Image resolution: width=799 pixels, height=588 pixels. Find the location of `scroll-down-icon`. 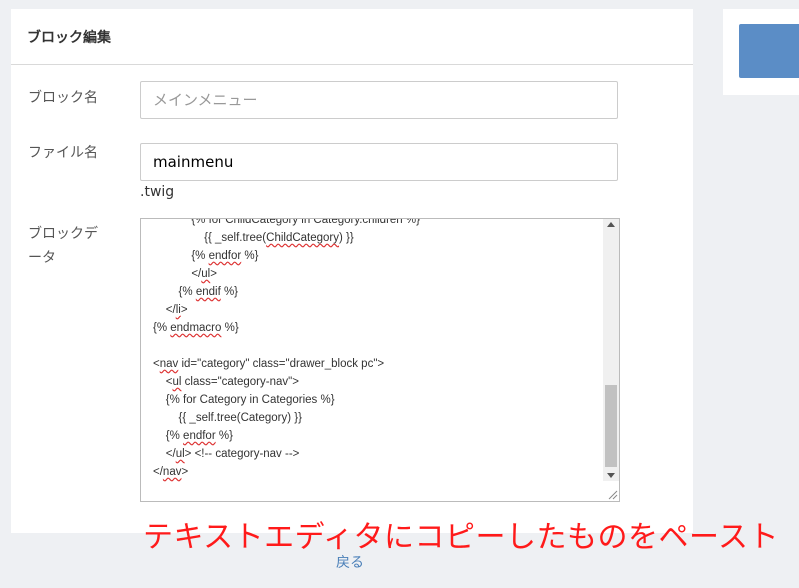

scroll-down-icon is located at coordinates (611, 475).